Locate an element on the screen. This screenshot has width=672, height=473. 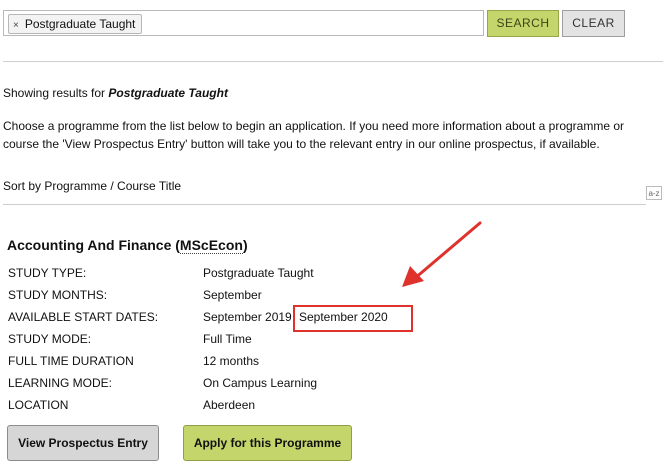
clear-button: CLEAR is located at coordinates (593, 23).